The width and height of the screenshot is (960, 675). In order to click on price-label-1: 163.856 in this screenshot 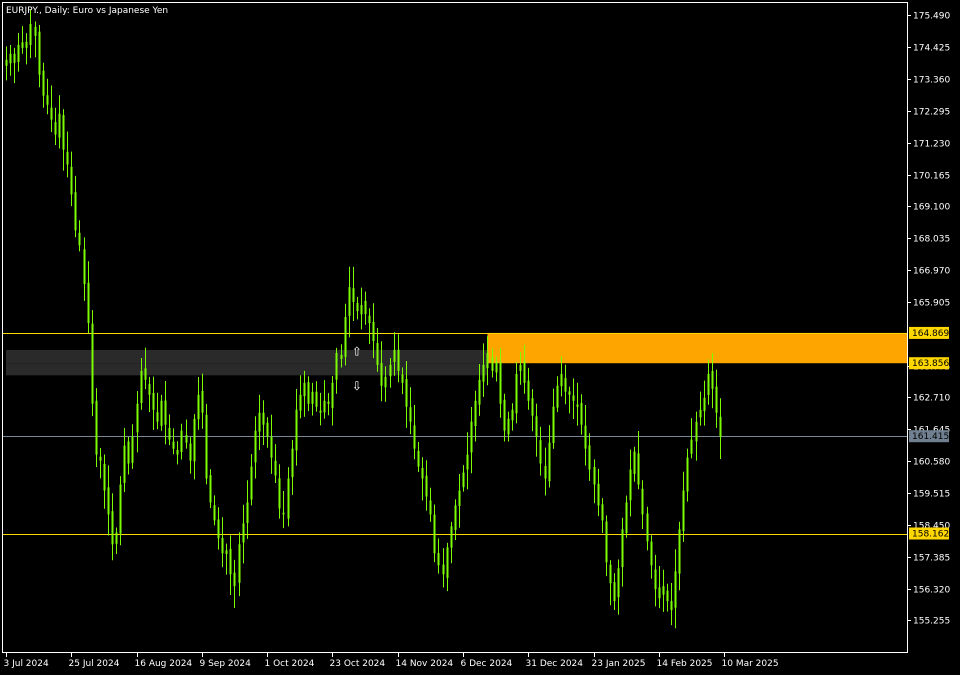, I will do `click(930, 364)`.